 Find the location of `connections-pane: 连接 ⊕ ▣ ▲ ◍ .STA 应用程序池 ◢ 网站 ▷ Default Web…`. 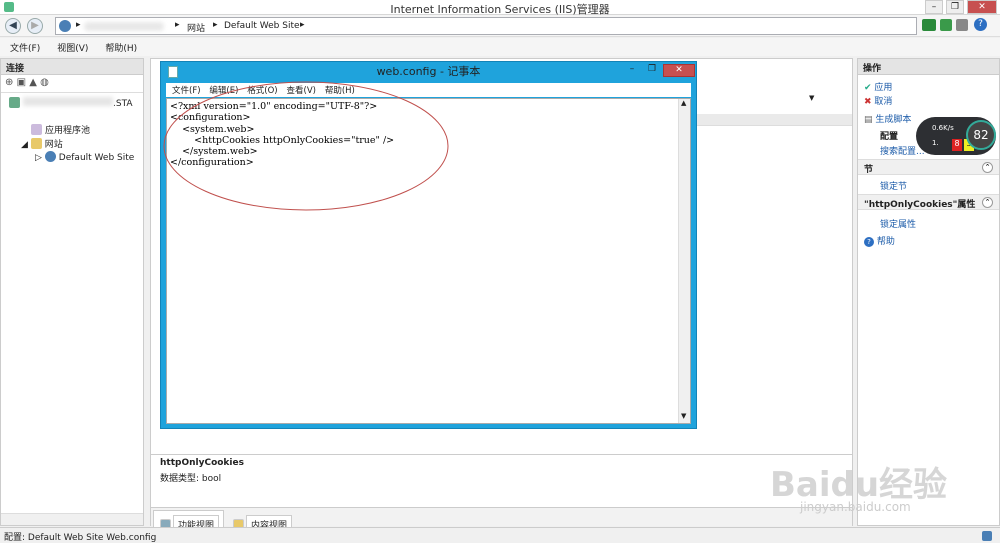

connections-pane: 连接 ⊕ ▣ ▲ ◍ .STA 应用程序池 ◢ 网站 ▷ Default Web… is located at coordinates (72, 292).